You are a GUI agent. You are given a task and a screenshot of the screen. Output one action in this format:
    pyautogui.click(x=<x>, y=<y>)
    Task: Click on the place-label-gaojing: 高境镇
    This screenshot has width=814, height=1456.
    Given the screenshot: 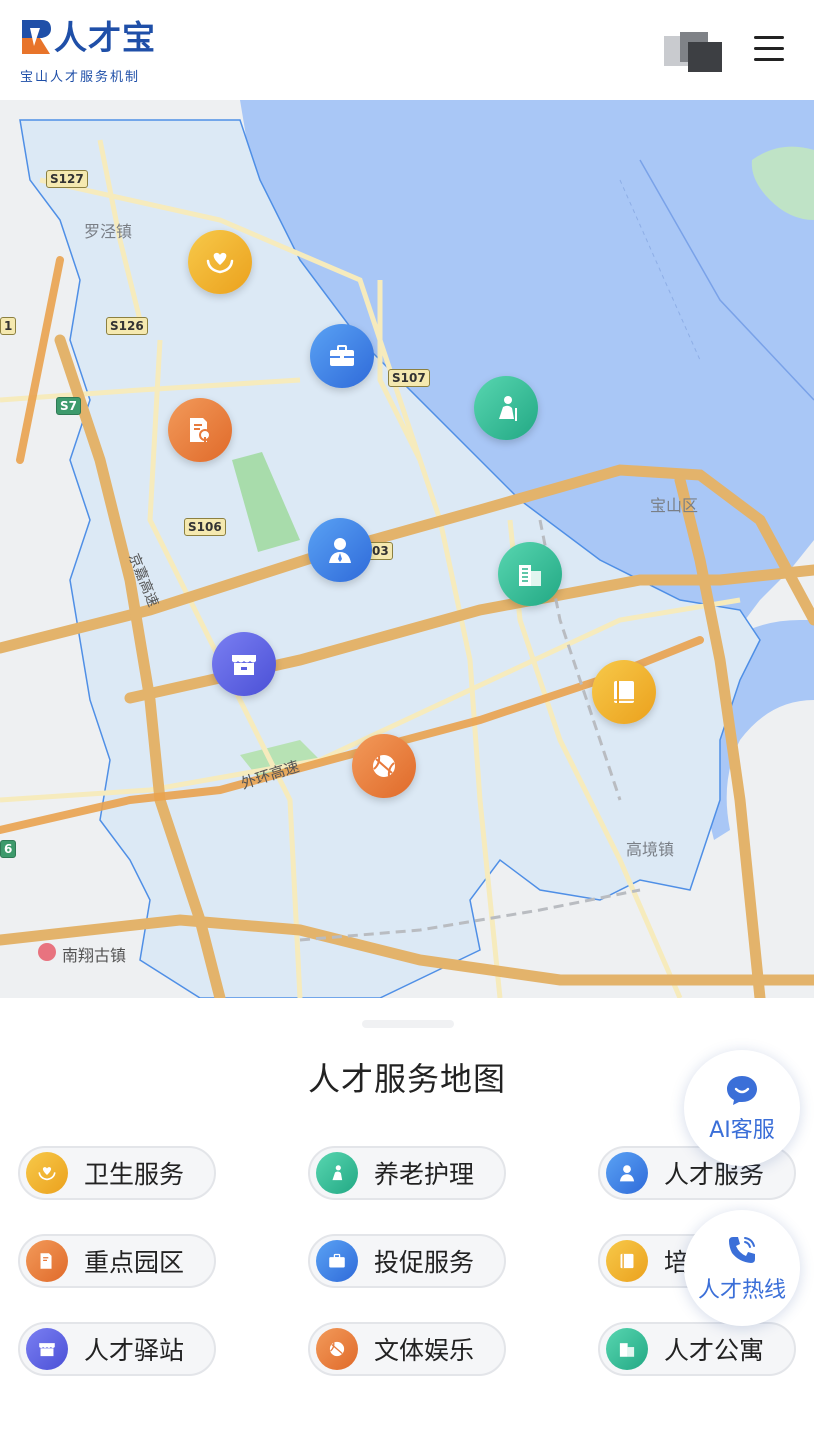 What is the action you would take?
    pyautogui.click(x=650, y=849)
    